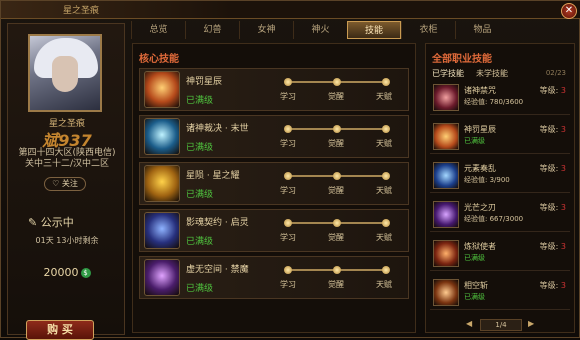 The image size is (580, 340). Describe the element at coordinates (469, 323) in the screenshot. I see `prev-page-button: ◀` at that location.